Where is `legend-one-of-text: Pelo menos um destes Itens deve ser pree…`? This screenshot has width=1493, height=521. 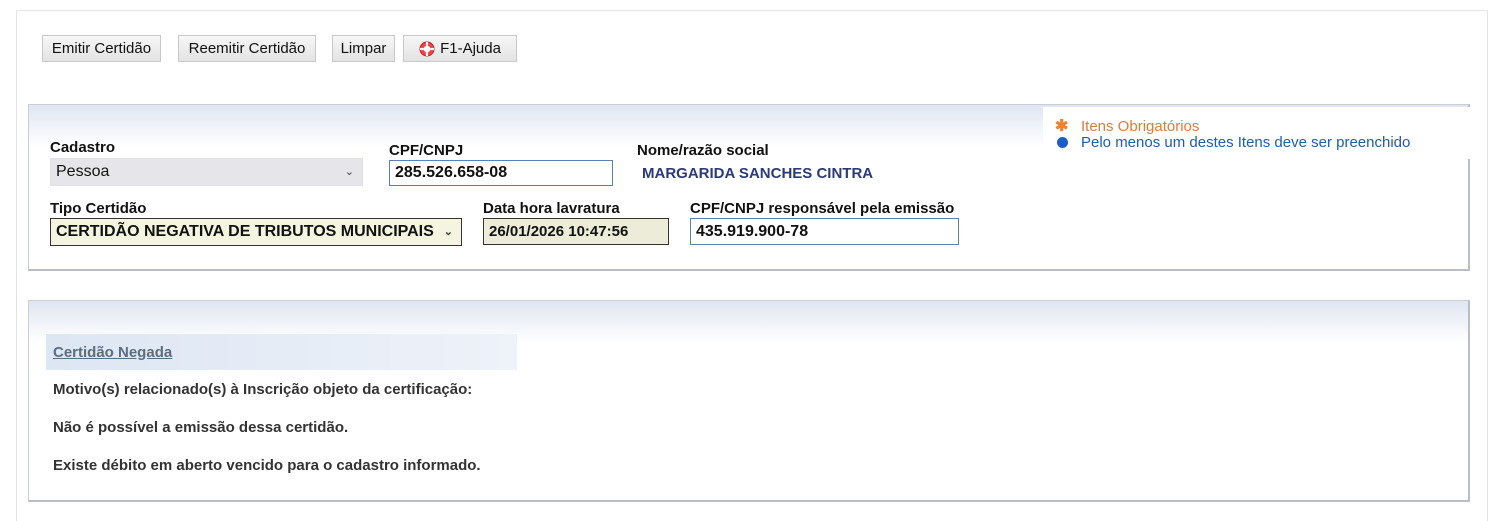 legend-one-of-text: Pelo menos um destes Itens deve ser pree… is located at coordinates (1246, 142).